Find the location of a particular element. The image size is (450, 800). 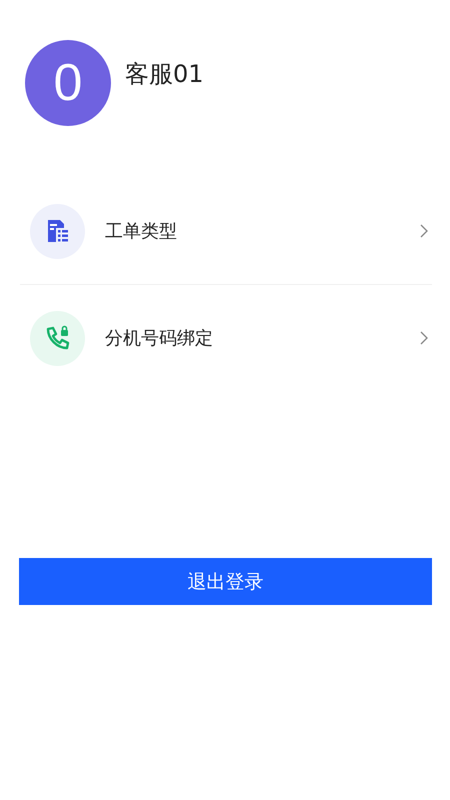

document-list-icon is located at coordinates (57, 231).